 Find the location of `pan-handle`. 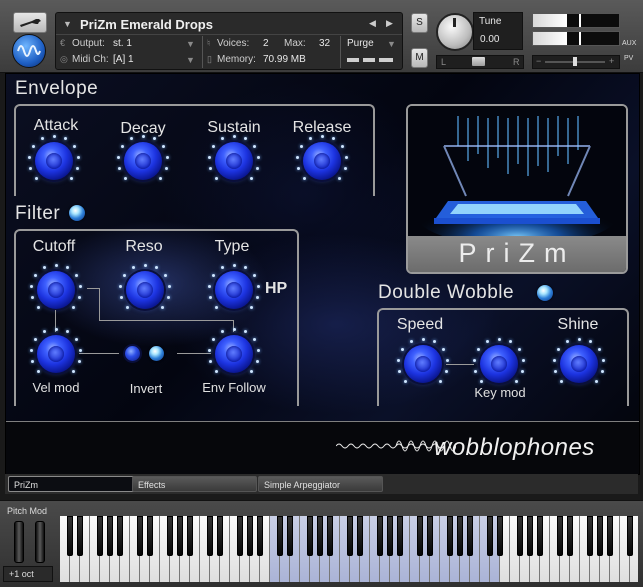

pan-handle is located at coordinates (478, 61).